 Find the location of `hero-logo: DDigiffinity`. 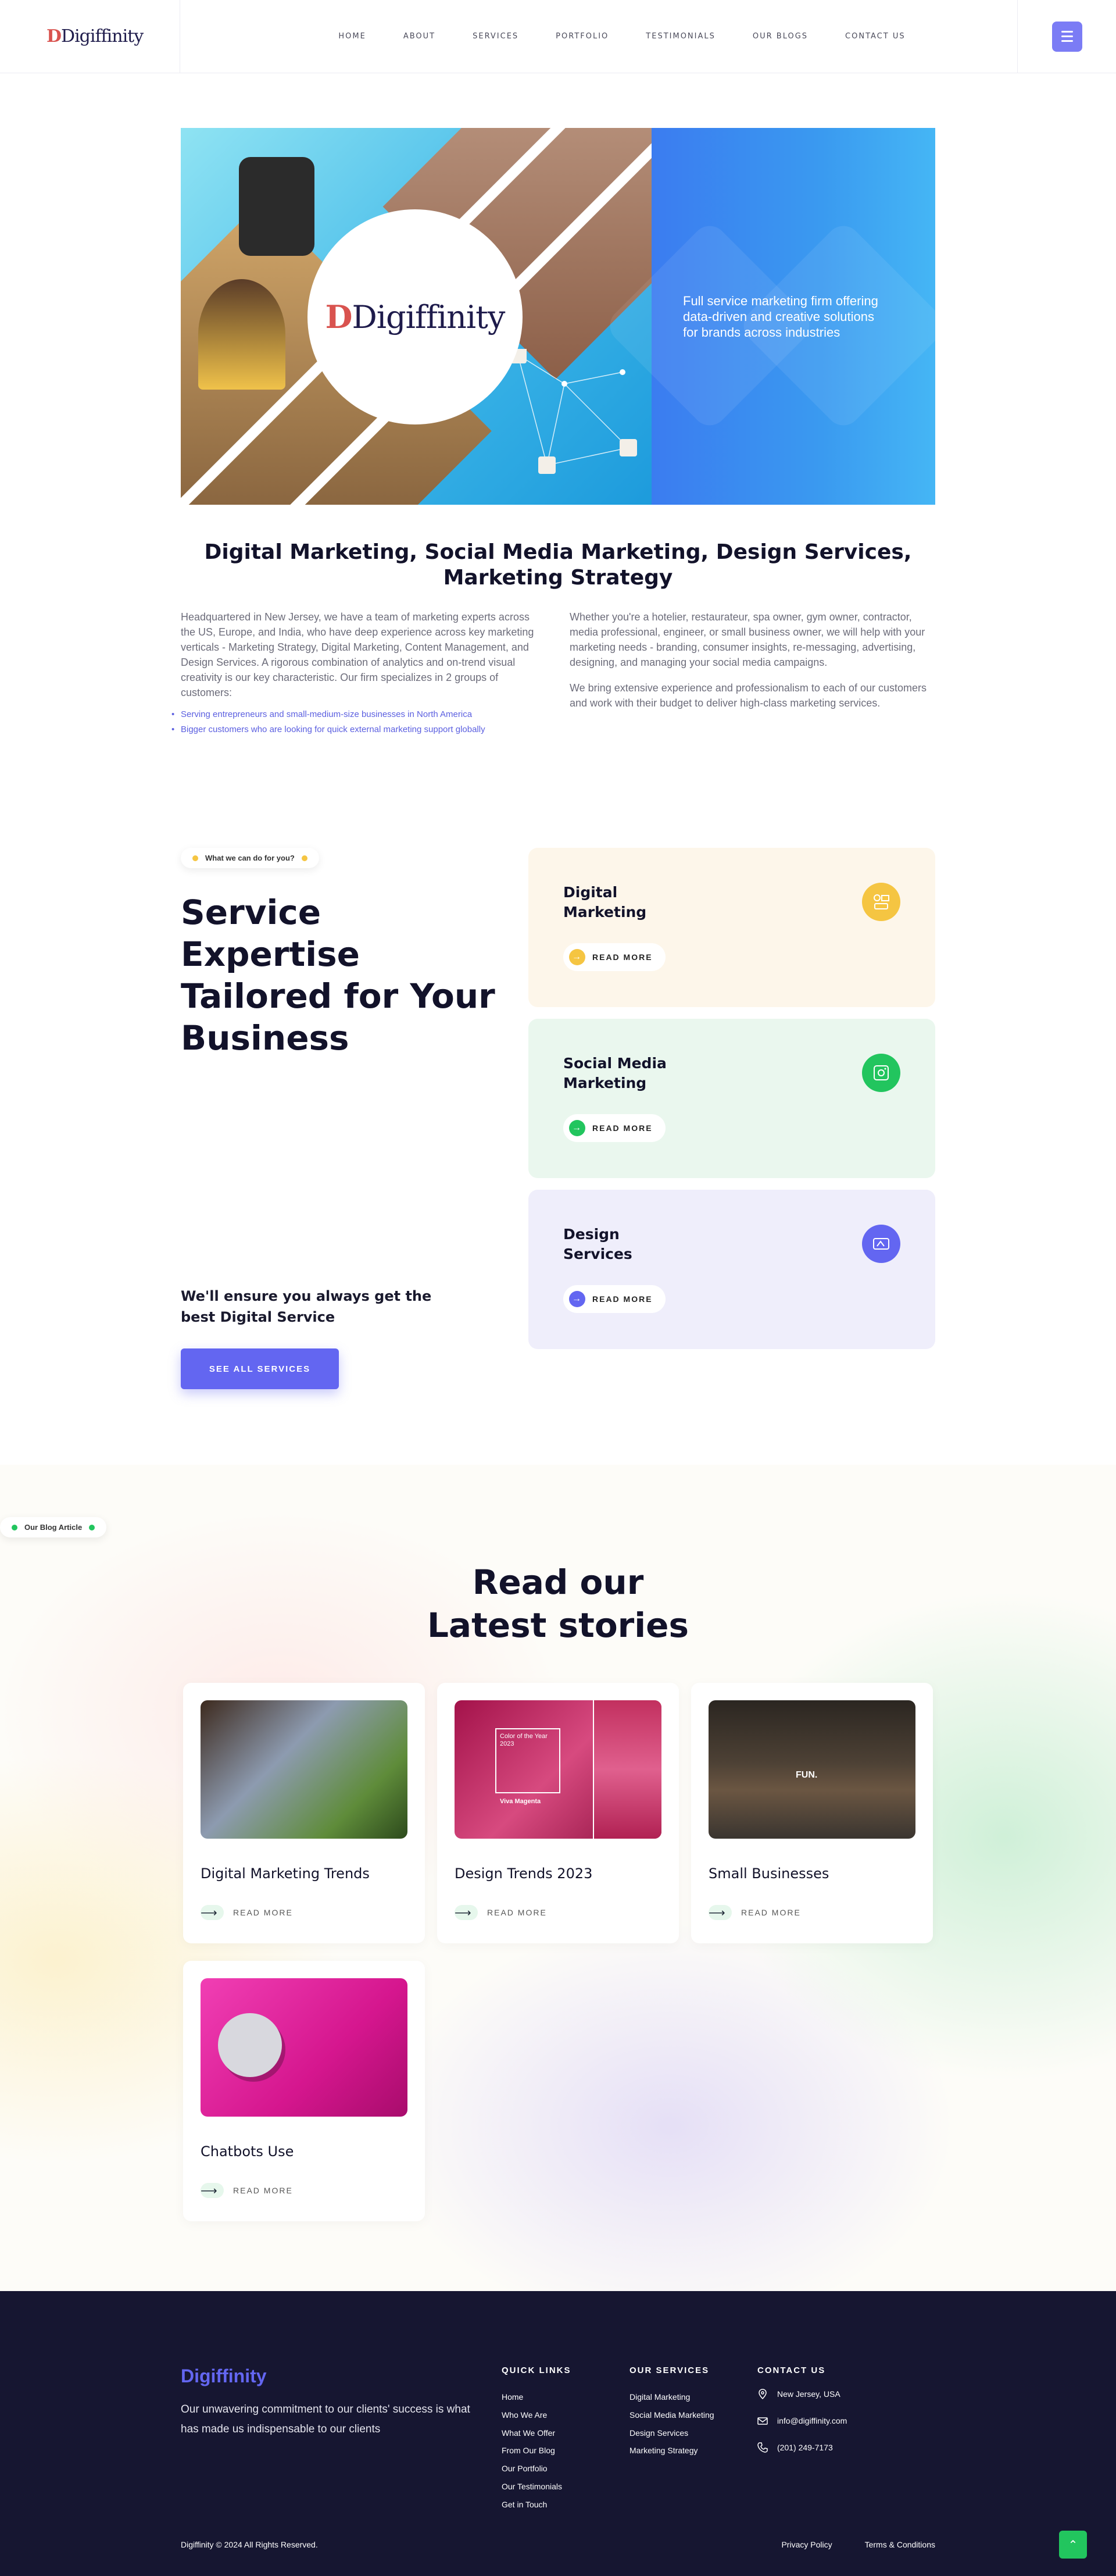

hero-logo: DDigiffinity is located at coordinates (416, 317).